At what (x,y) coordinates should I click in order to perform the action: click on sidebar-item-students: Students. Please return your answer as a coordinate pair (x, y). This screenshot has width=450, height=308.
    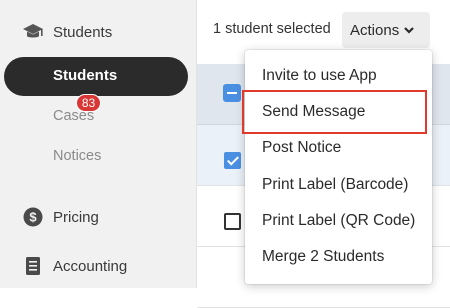
    Looking at the image, I should click on (96, 76).